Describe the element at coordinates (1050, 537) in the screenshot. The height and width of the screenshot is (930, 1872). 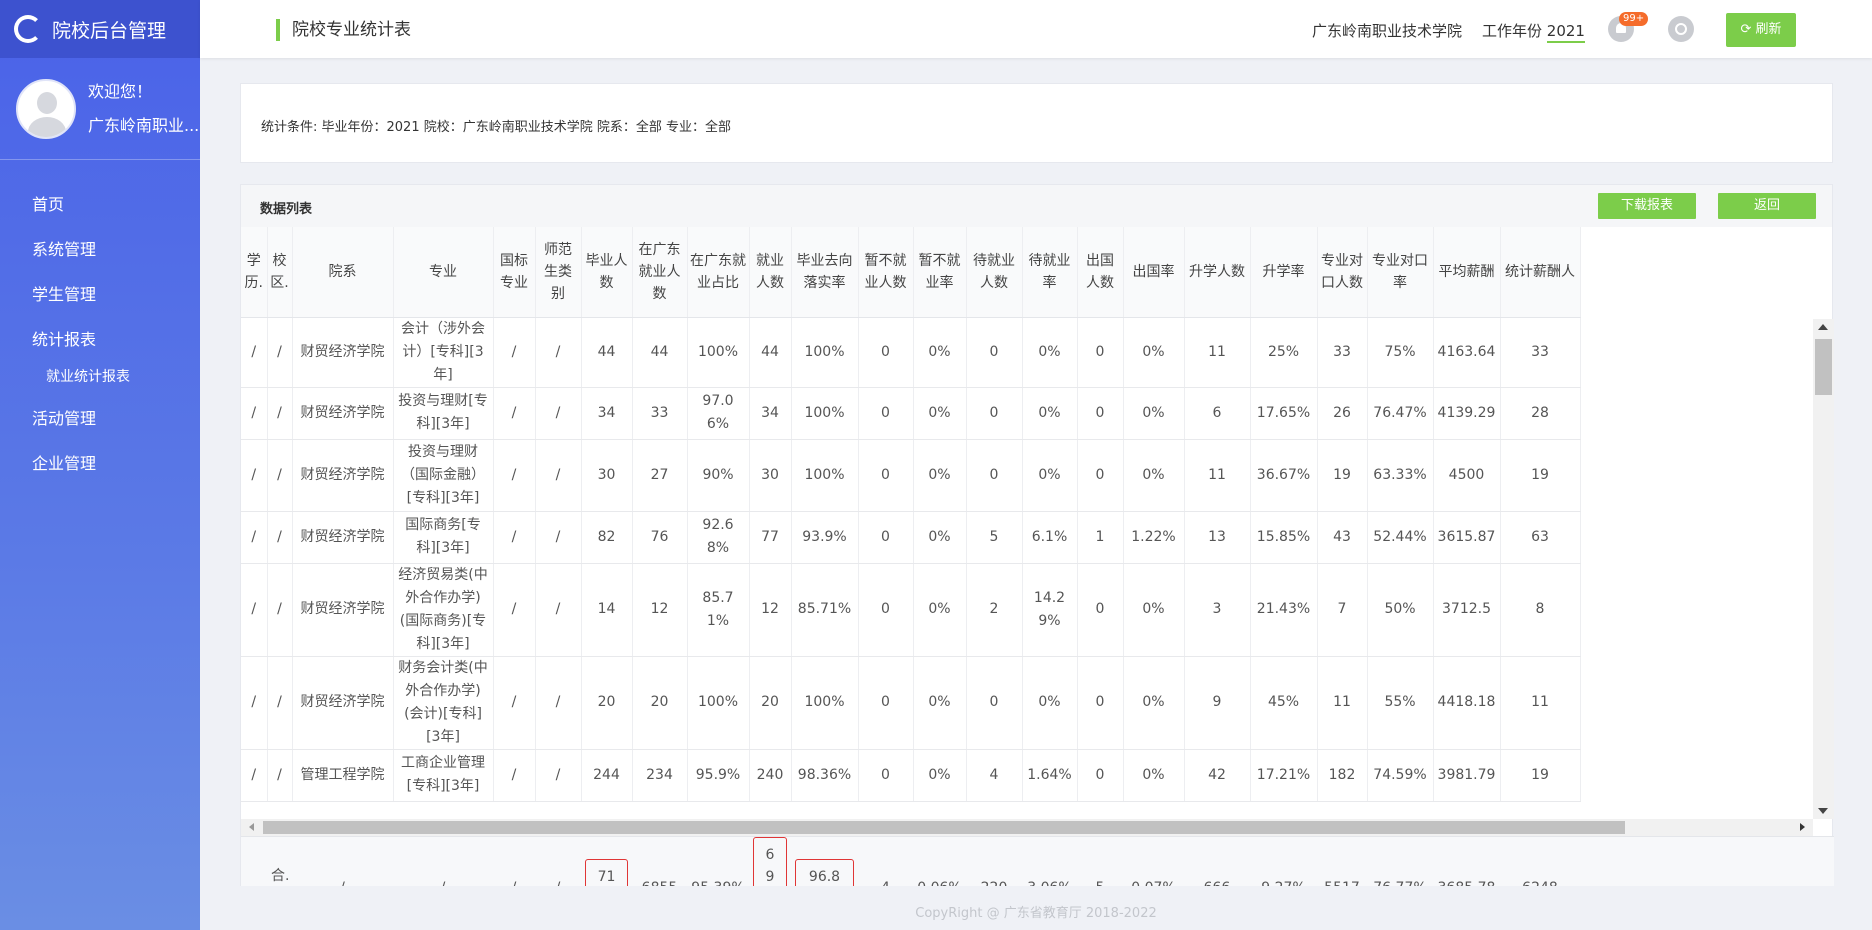
I see `table-cell: 6.1%` at that location.